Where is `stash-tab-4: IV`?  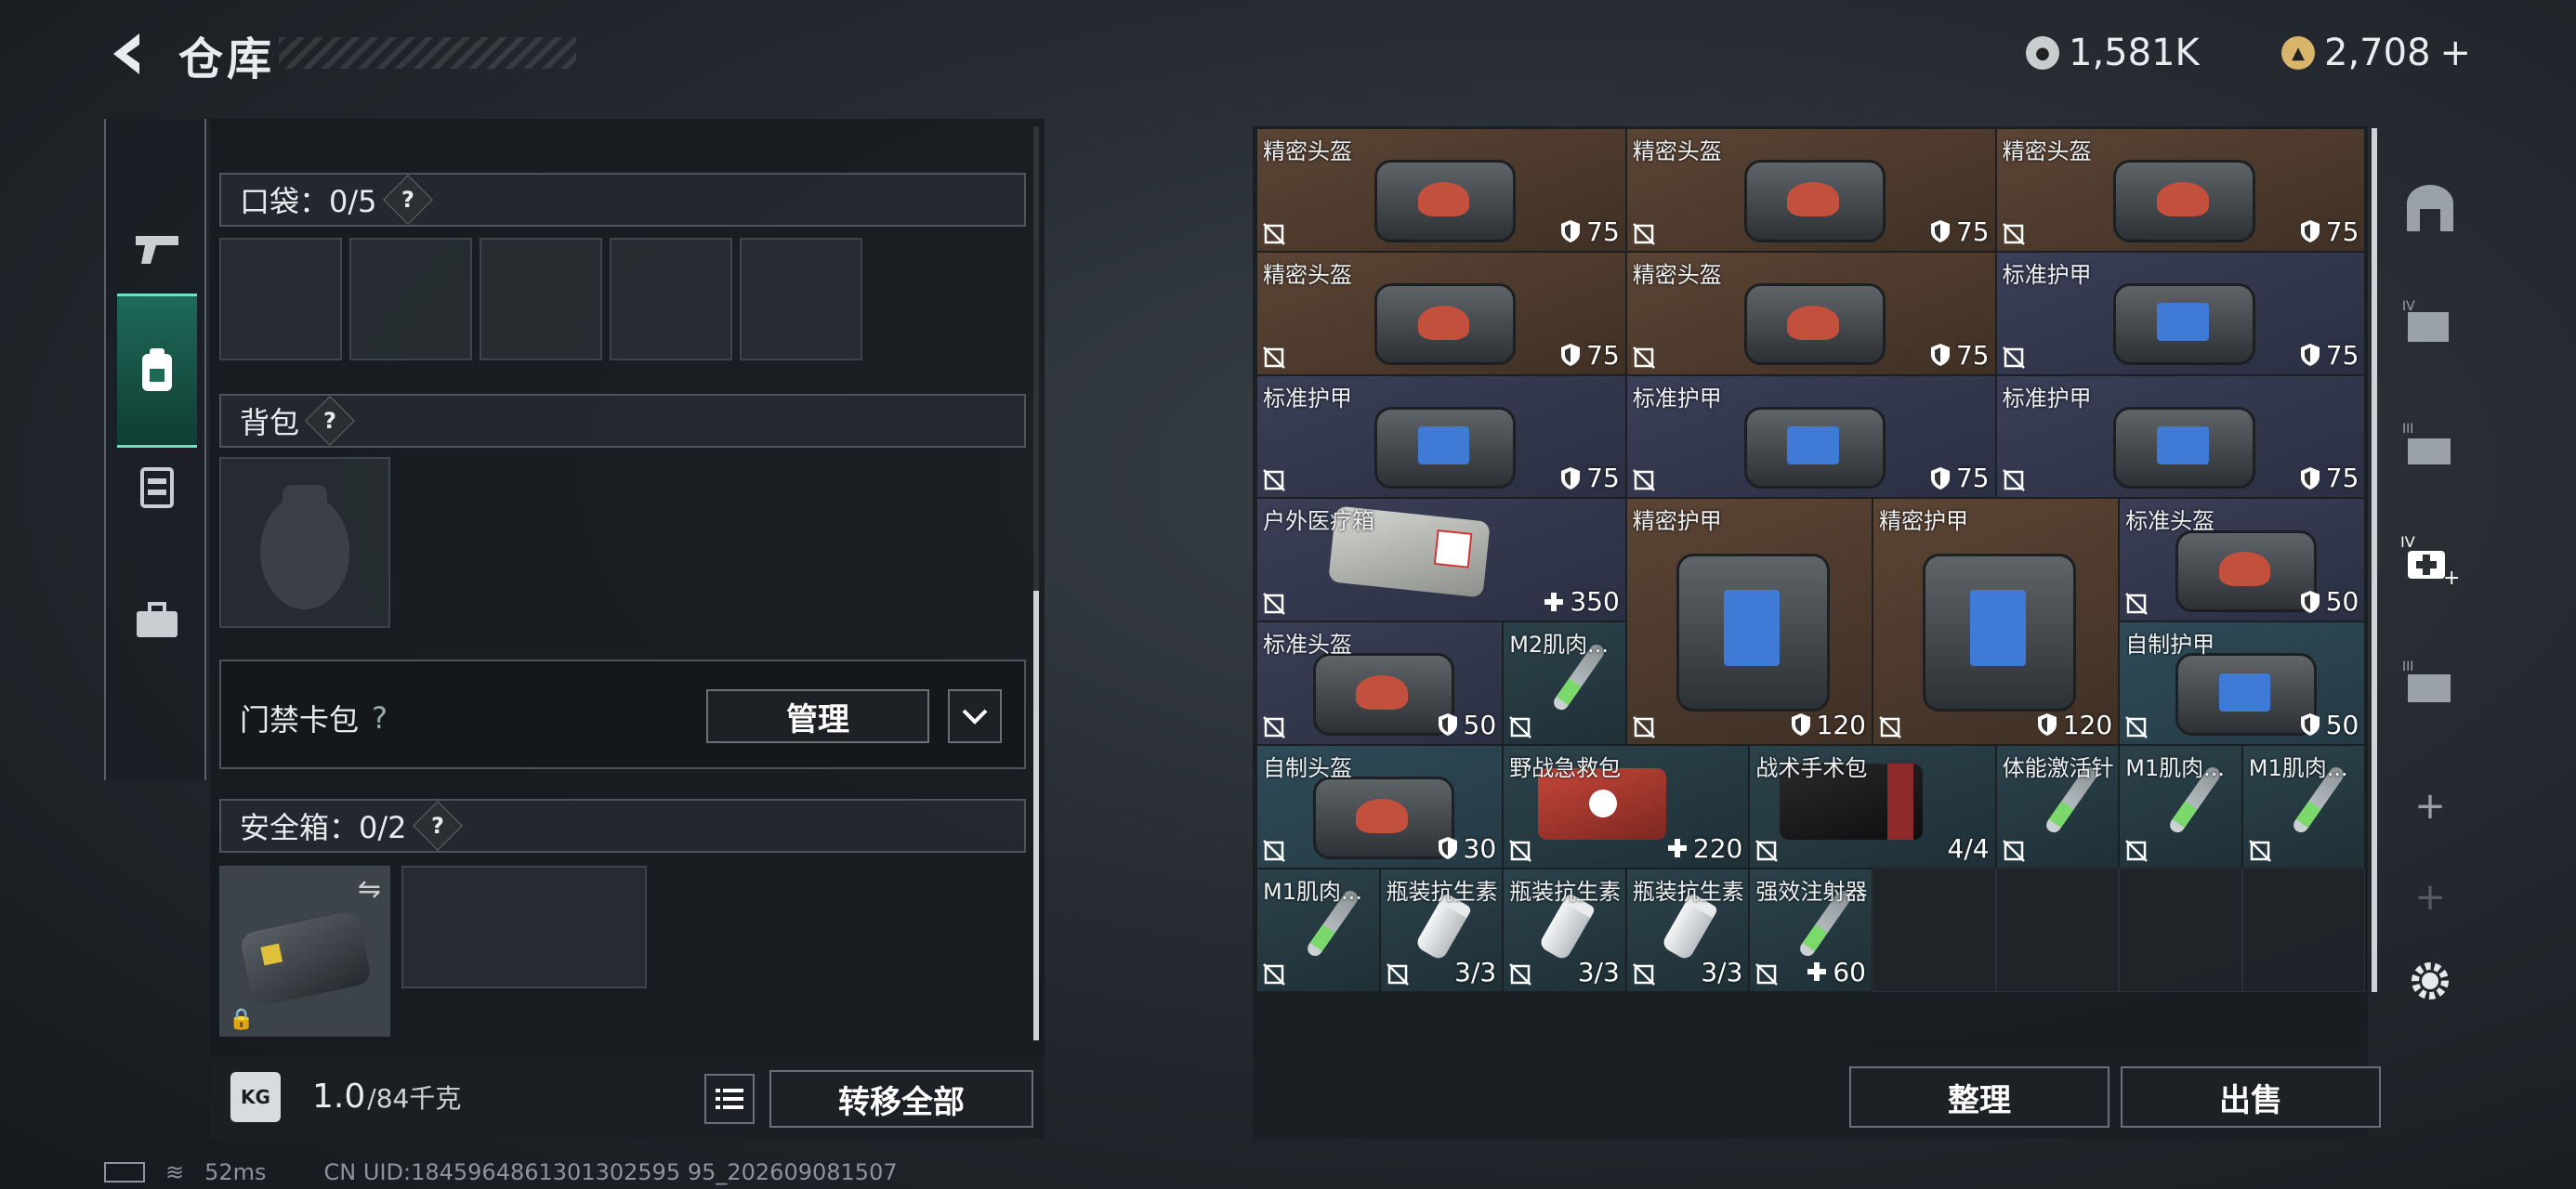
stash-tab-4: IV is located at coordinates (2430, 321).